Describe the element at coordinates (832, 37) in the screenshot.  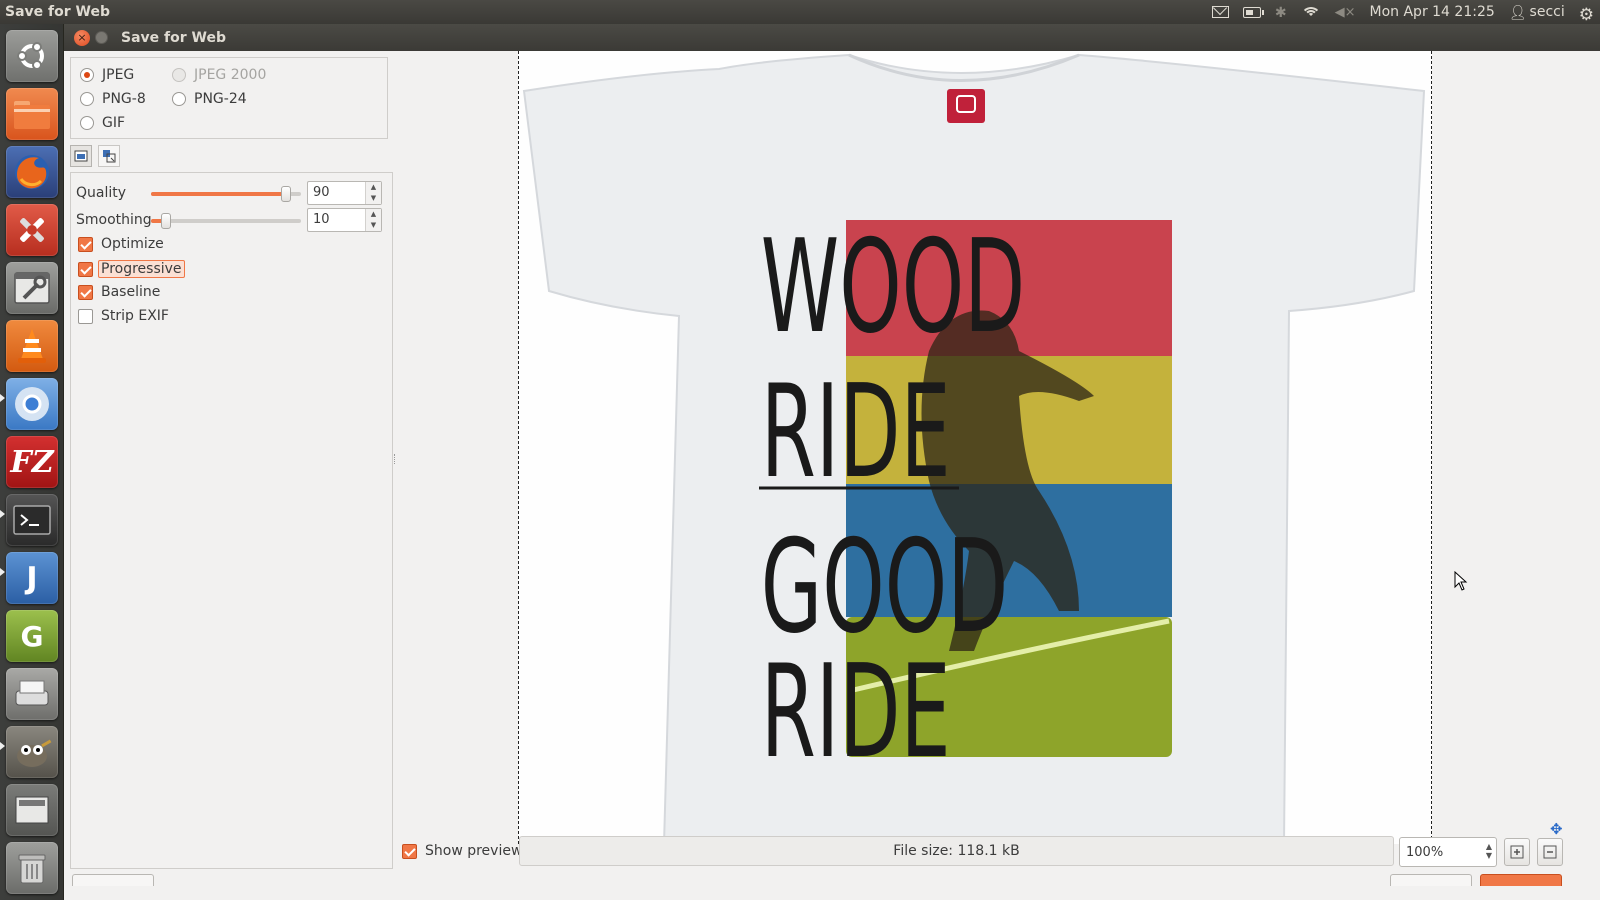
I see `dialog-titlebar: × Save for Web` at that location.